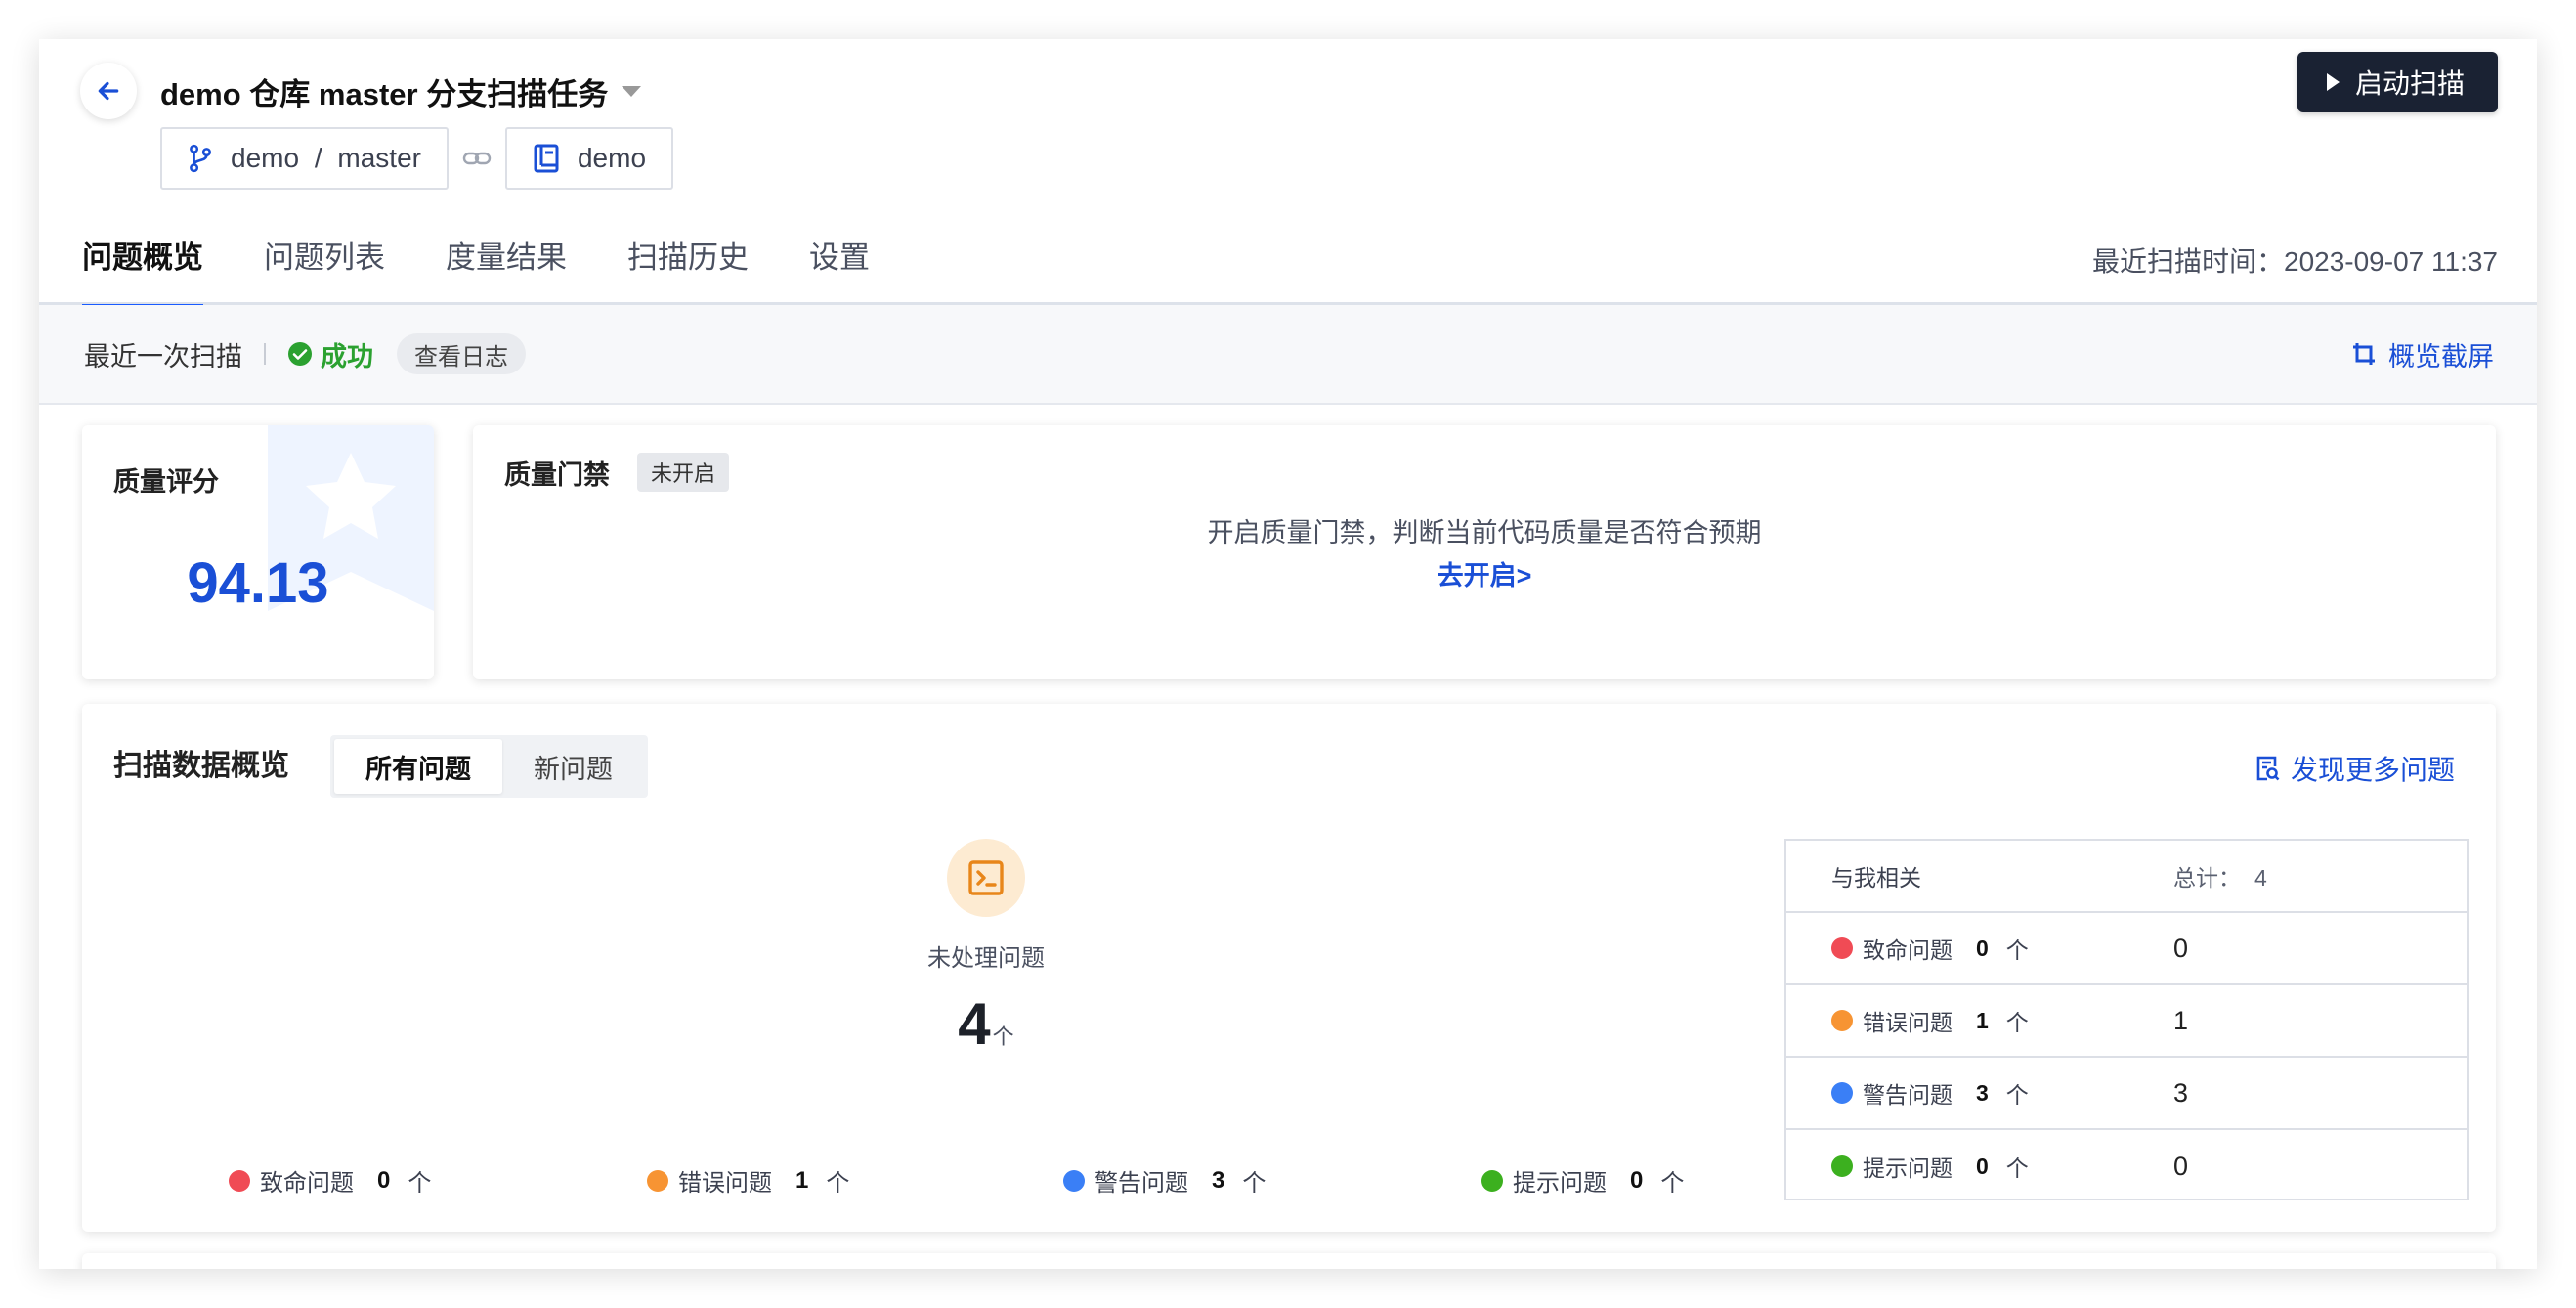  I want to click on quality-gate-status-badge: 未开启, so click(684, 472).